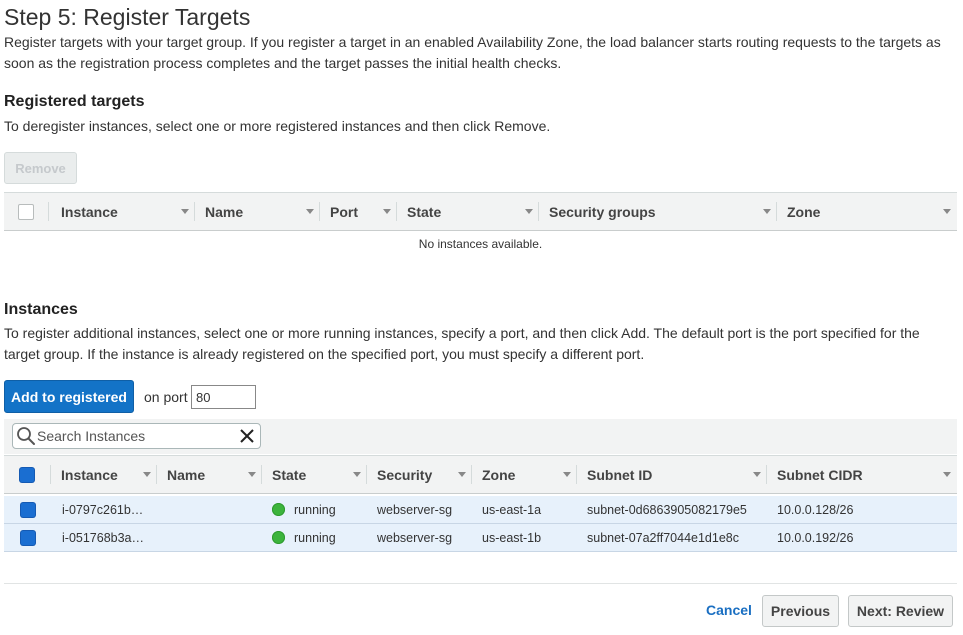  Describe the element at coordinates (480, 244) in the screenshot. I see `no-instances-message: No instances available.` at that location.